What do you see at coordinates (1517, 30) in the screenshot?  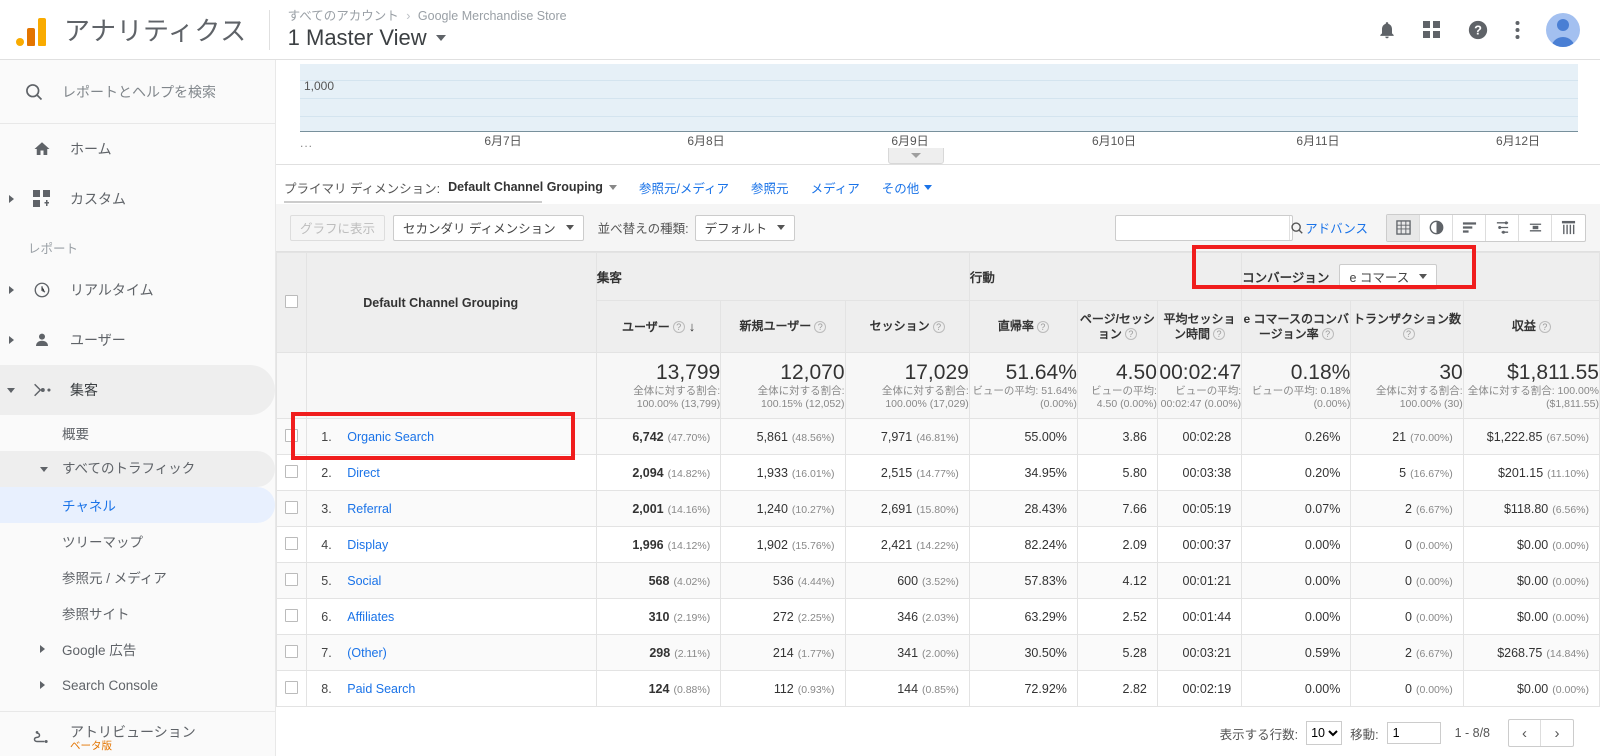 I see `more-vert-icon` at bounding box center [1517, 30].